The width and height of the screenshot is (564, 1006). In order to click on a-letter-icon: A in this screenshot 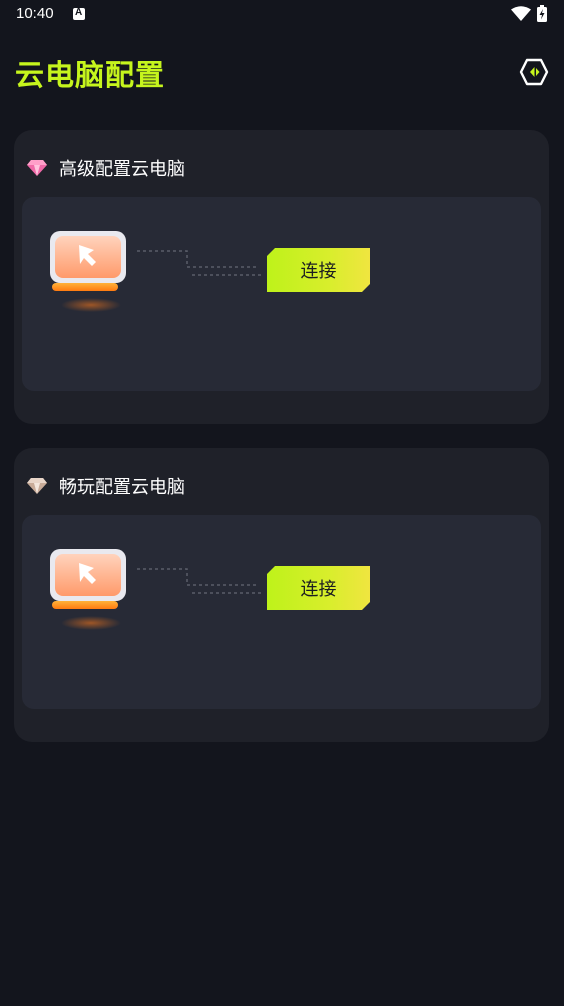, I will do `click(79, 13)`.